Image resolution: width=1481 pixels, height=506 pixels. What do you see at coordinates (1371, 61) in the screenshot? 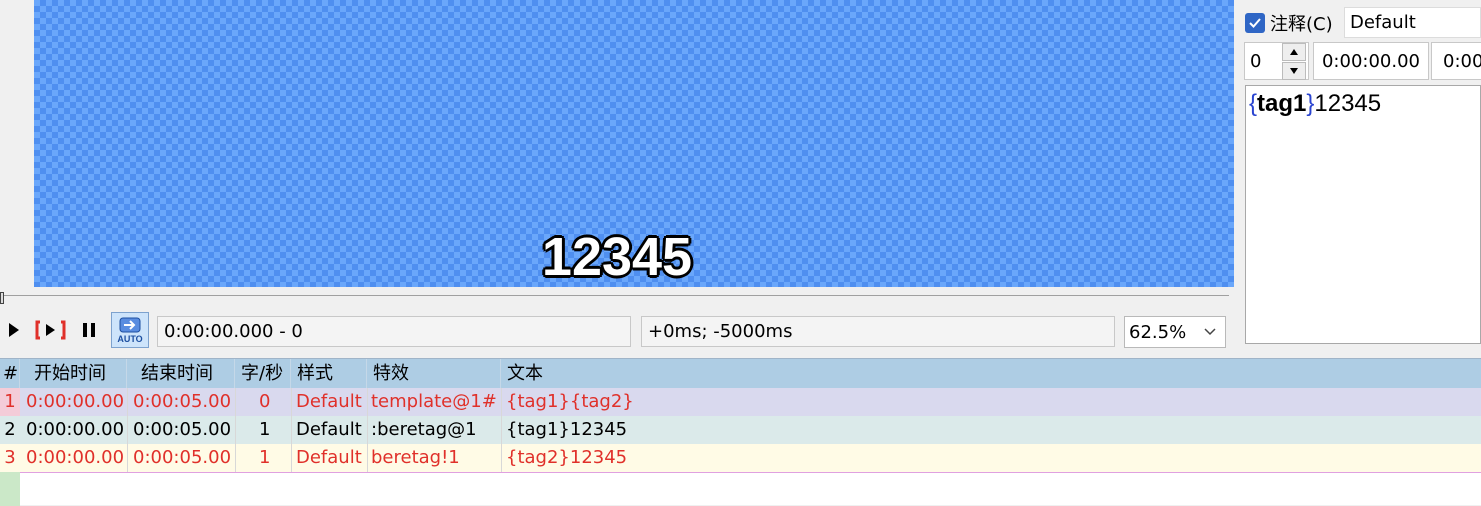
I see `start-time-input: 0:00:00.00` at bounding box center [1371, 61].